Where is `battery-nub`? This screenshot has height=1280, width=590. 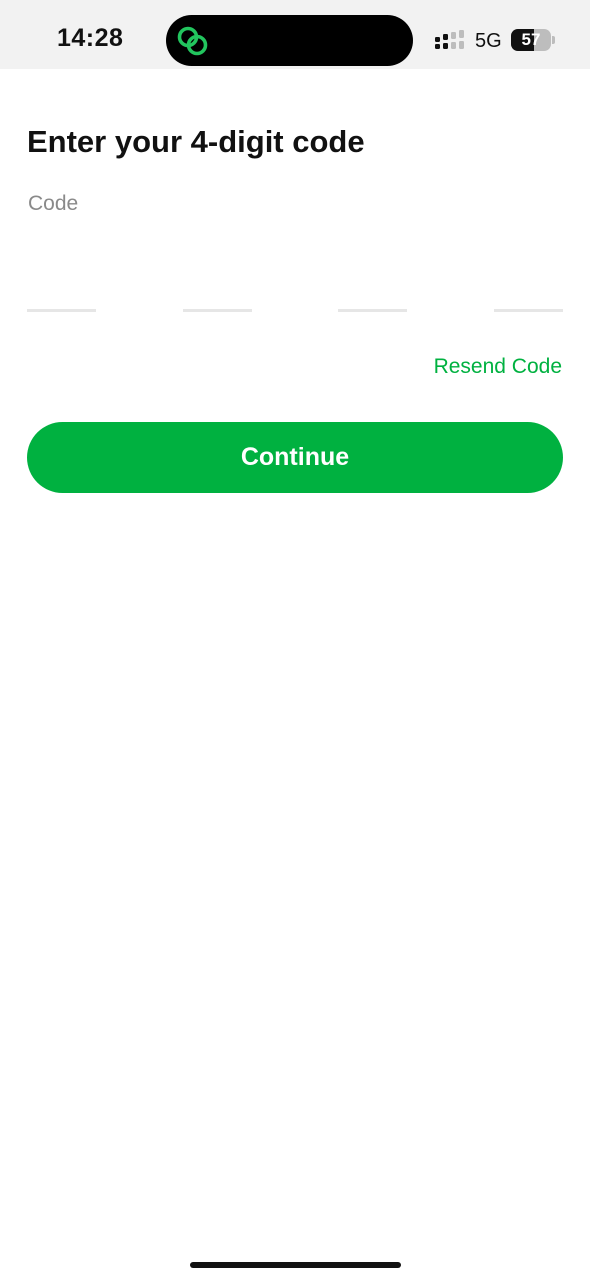
battery-nub is located at coordinates (553, 40).